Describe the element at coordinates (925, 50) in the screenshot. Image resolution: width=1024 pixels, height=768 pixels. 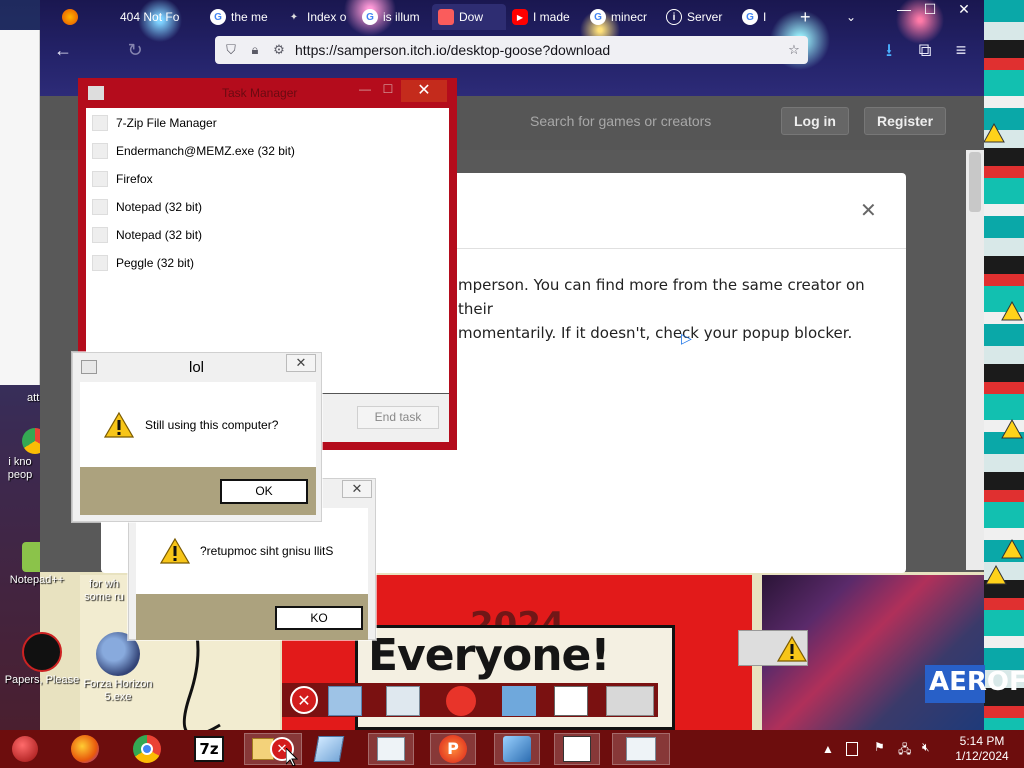
I see `extensions-icon: ⧉` at that location.